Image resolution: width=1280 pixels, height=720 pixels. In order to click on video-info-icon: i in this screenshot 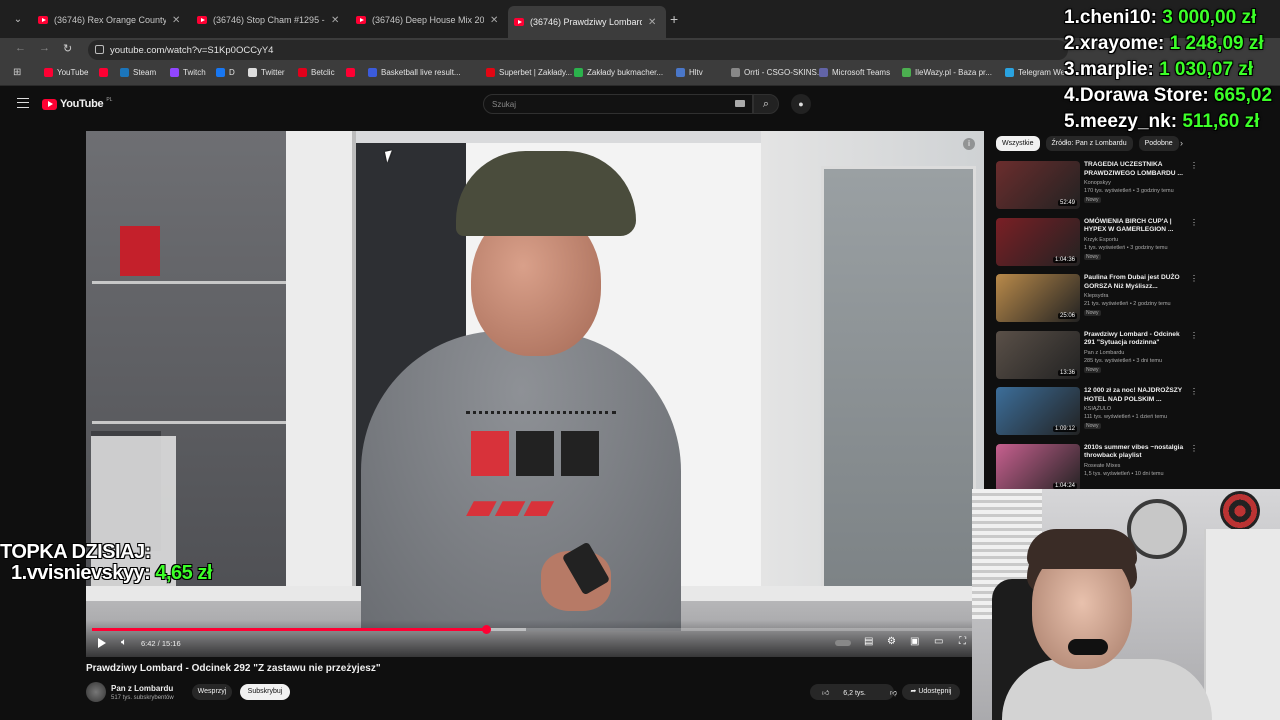, I will do `click(969, 144)`.